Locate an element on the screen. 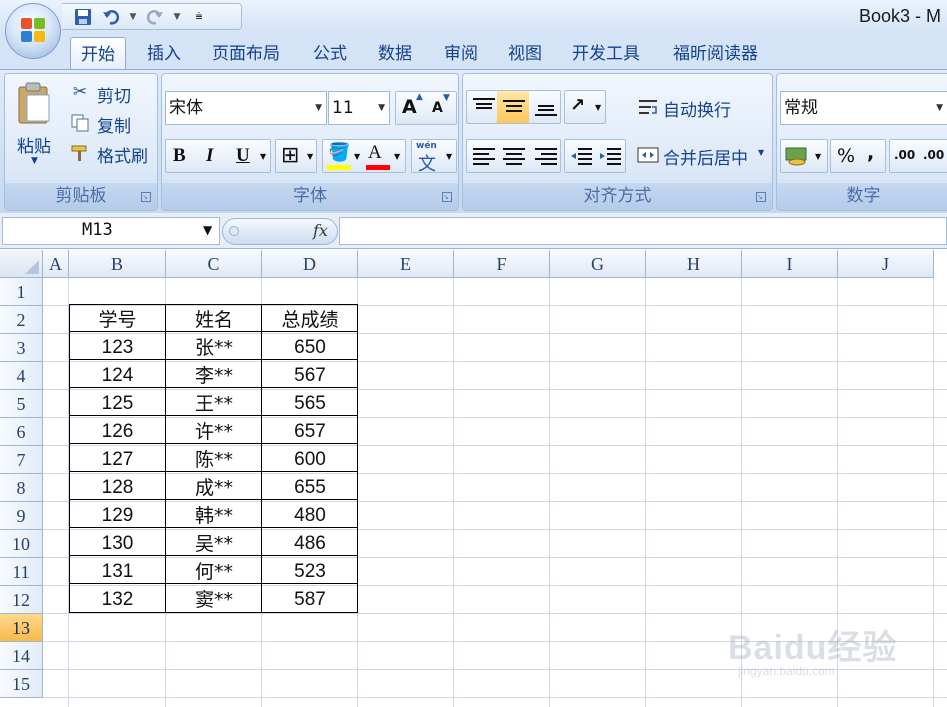 The height and width of the screenshot is (707, 947). tab-home: 开始 is located at coordinates (98, 53).